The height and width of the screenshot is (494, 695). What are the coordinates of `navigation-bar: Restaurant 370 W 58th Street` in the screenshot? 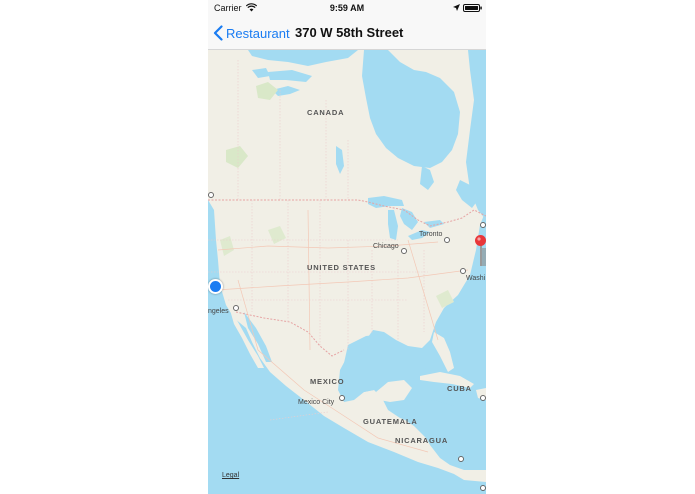 It's located at (347, 33).